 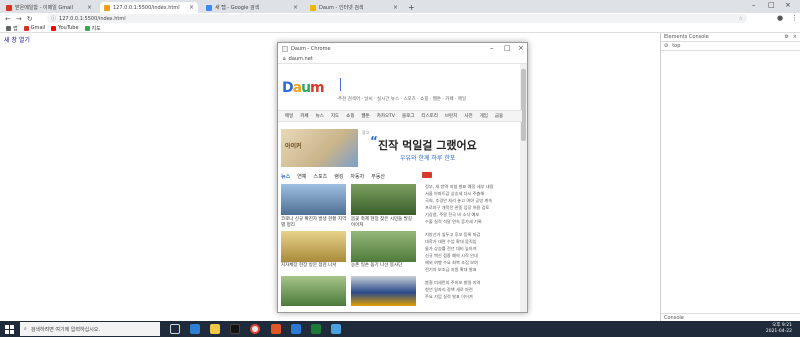 I want to click on reload-icon: ↻, so click(x=30, y=19).